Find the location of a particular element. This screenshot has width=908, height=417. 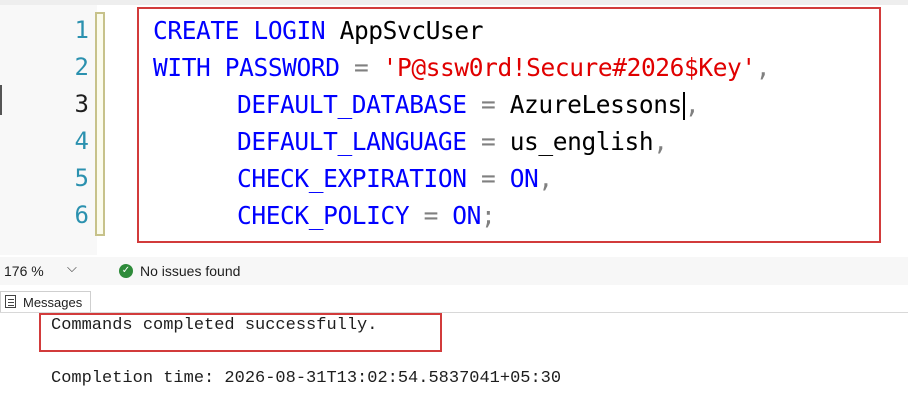

option-value: us_english is located at coordinates (581, 141).